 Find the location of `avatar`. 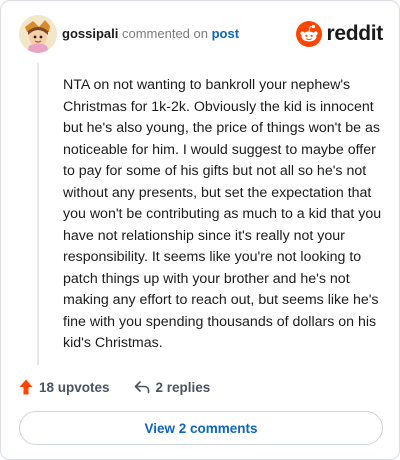

avatar is located at coordinates (38, 34).